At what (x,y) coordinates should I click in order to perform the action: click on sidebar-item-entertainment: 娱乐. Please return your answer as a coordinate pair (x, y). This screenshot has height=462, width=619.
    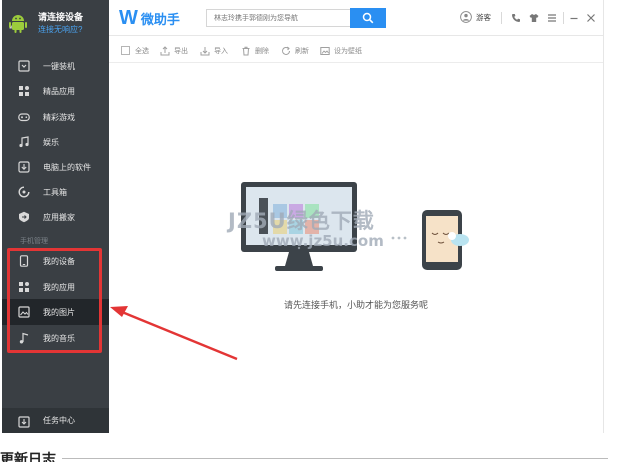
    Looking at the image, I should click on (55, 142).